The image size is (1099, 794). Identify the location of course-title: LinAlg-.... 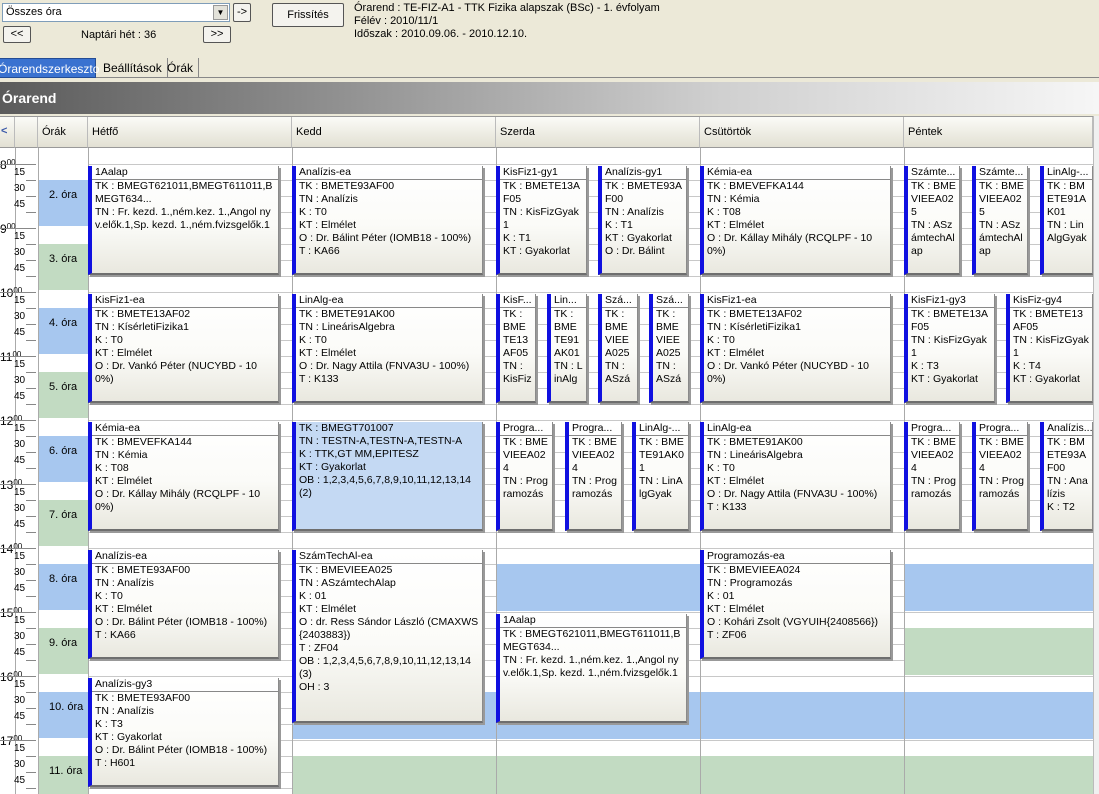
(1068, 173).